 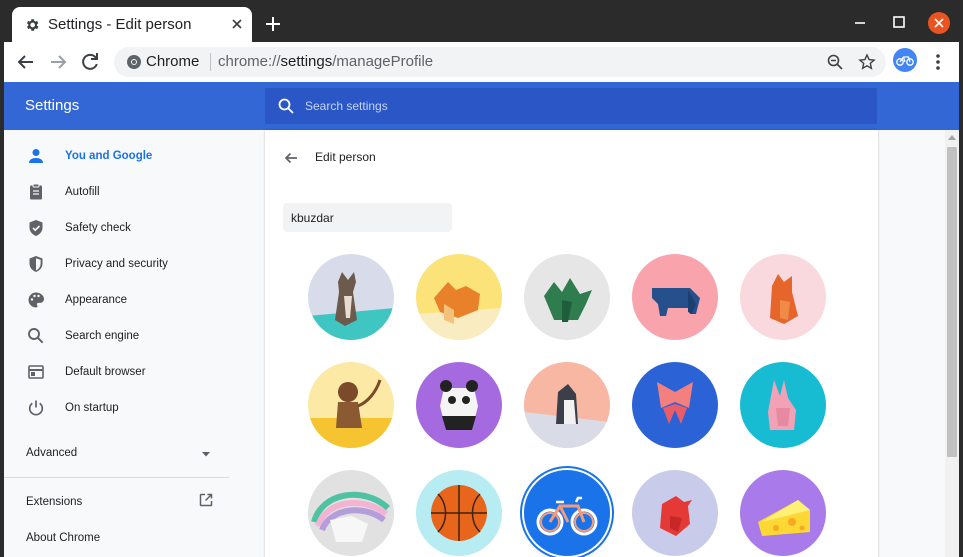 What do you see at coordinates (36, 408) in the screenshot?
I see `power-icon` at bounding box center [36, 408].